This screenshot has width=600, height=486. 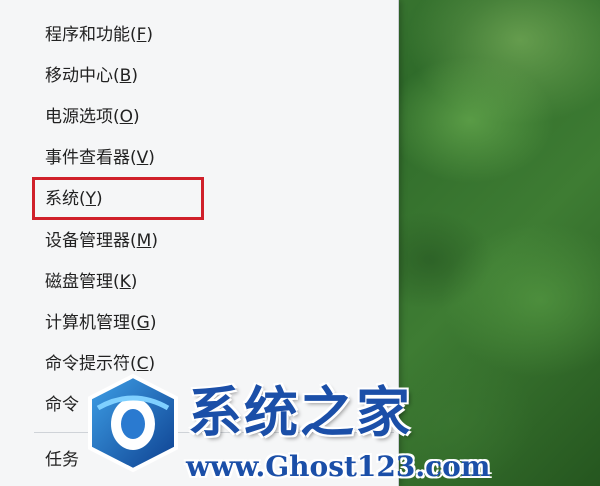 What do you see at coordinates (133, 423) in the screenshot?
I see `watermark-logo-icon` at bounding box center [133, 423].